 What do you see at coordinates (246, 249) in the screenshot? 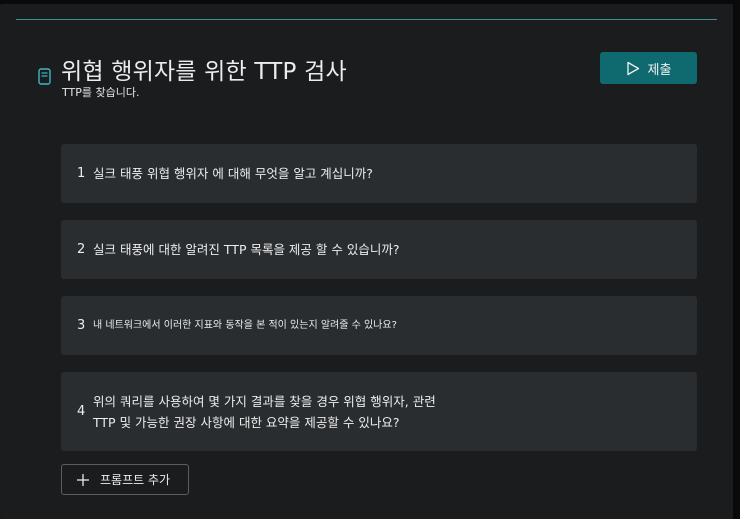
I see `prompt-text: 실크 태풍에 대한 알려진 TTP 목록을 제공 할 수 있습니까?` at bounding box center [246, 249].